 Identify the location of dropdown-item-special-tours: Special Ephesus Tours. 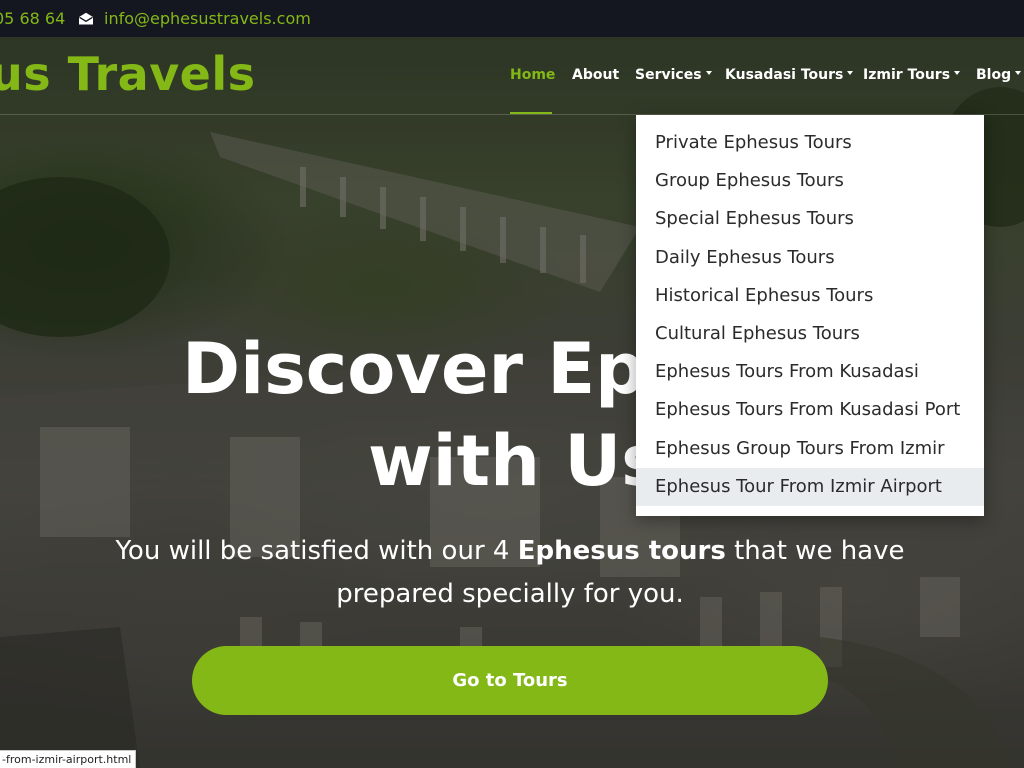
(810, 219).